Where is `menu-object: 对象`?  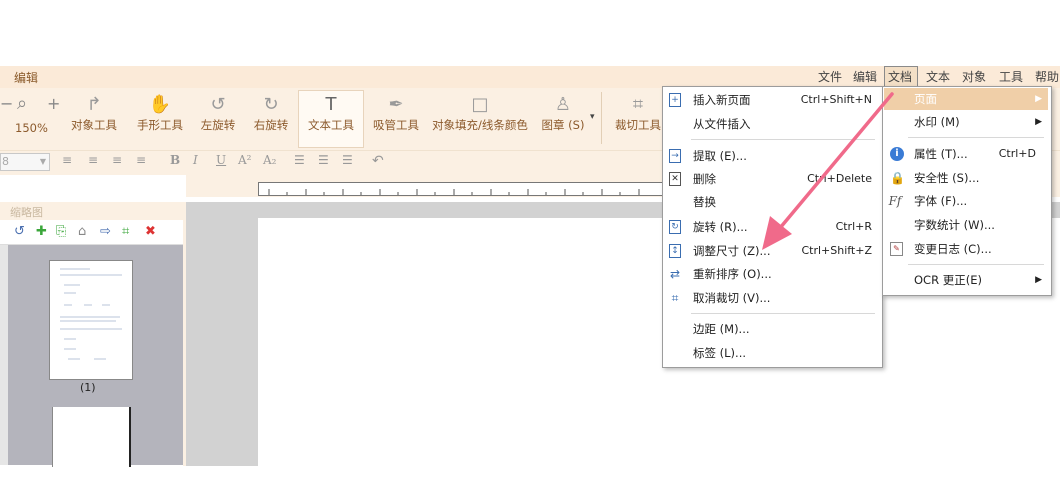
menu-object: 对象 is located at coordinates (974, 76).